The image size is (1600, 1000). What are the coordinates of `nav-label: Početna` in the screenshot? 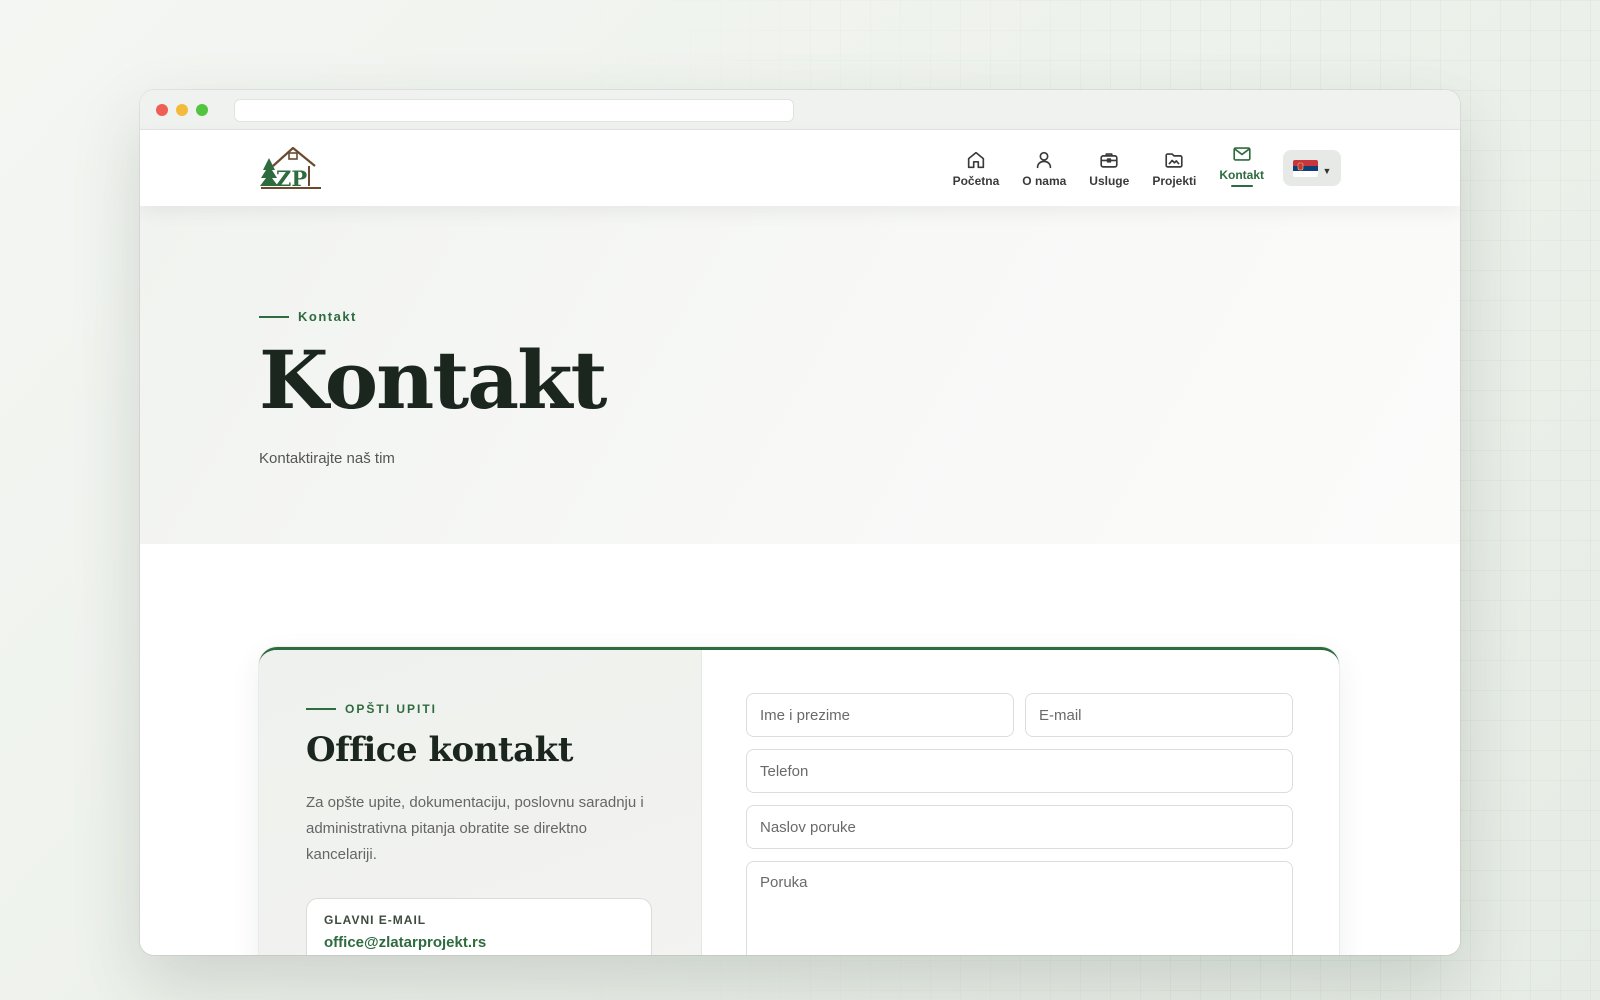 It's located at (976, 180).